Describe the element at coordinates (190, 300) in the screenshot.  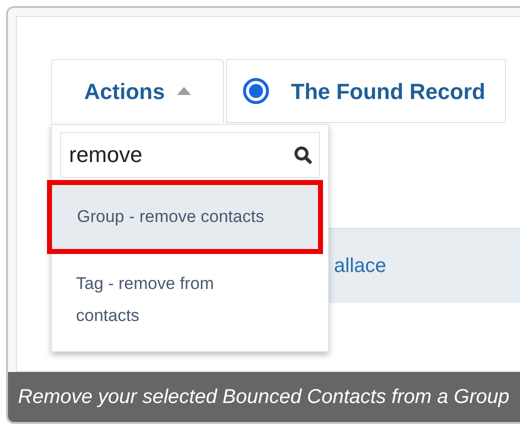
I see `menu-item: Tag - remove from contacts` at that location.